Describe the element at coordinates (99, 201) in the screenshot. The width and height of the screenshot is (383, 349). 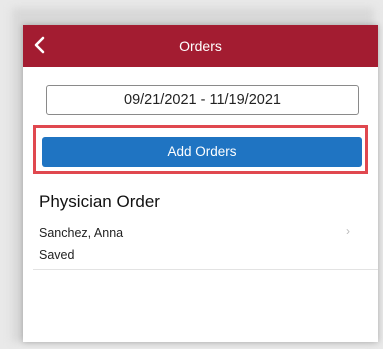
I see `order-type: Physician Order` at that location.